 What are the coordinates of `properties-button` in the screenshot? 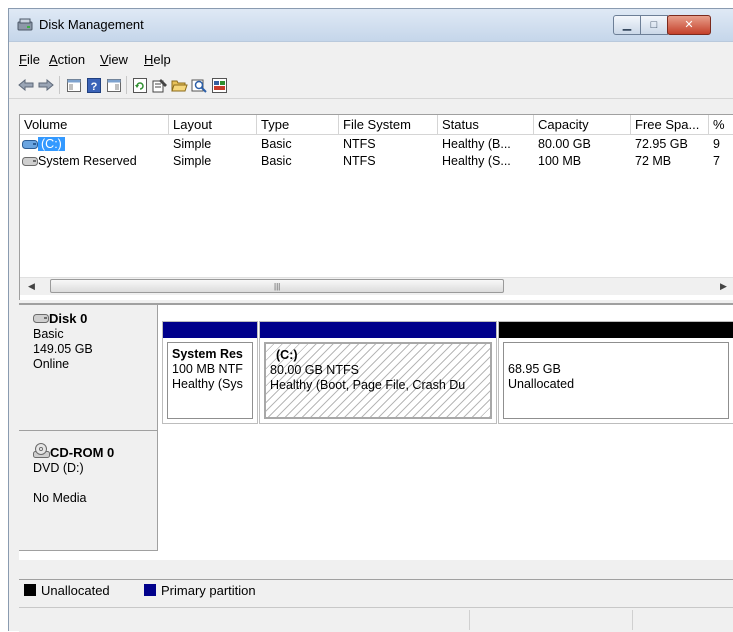 It's located at (159, 85).